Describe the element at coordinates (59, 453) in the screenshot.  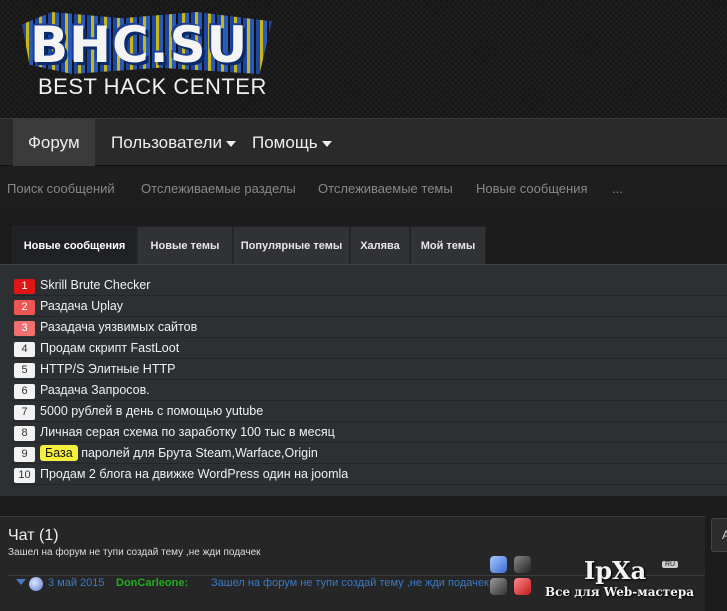
I see `highlight-tag: База` at that location.